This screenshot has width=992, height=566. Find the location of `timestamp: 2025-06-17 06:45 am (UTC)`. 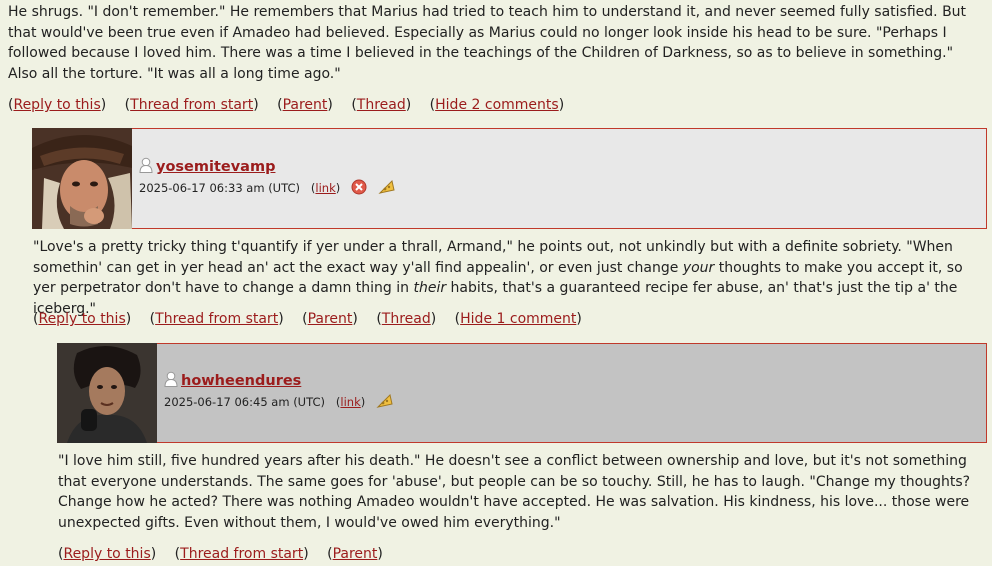

timestamp: 2025-06-17 06:45 am (UTC) is located at coordinates (244, 402).